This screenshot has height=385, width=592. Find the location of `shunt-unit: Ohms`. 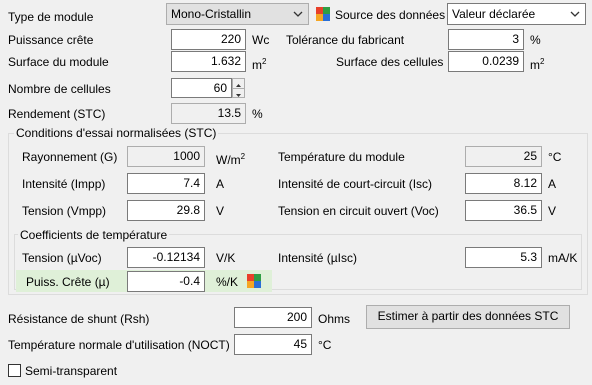

shunt-unit: Ohms is located at coordinates (334, 319).